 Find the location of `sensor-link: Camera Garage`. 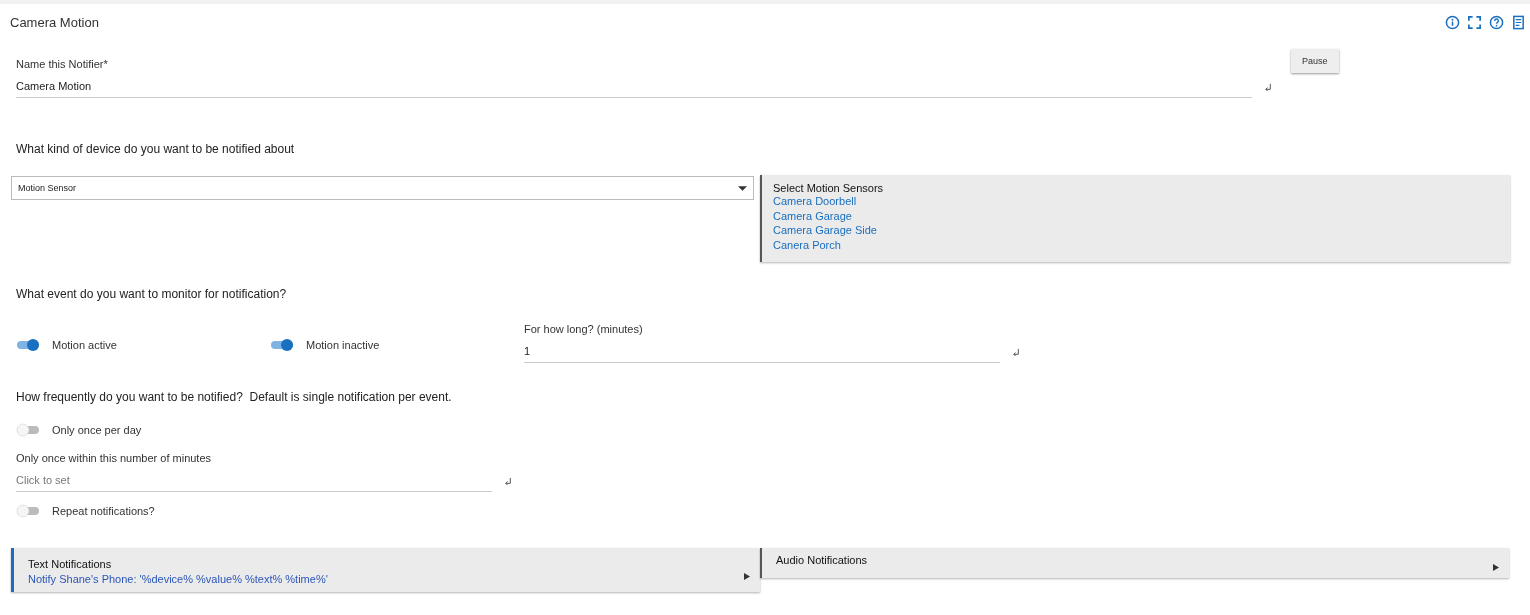

sensor-link: Camera Garage is located at coordinates (1136, 215).